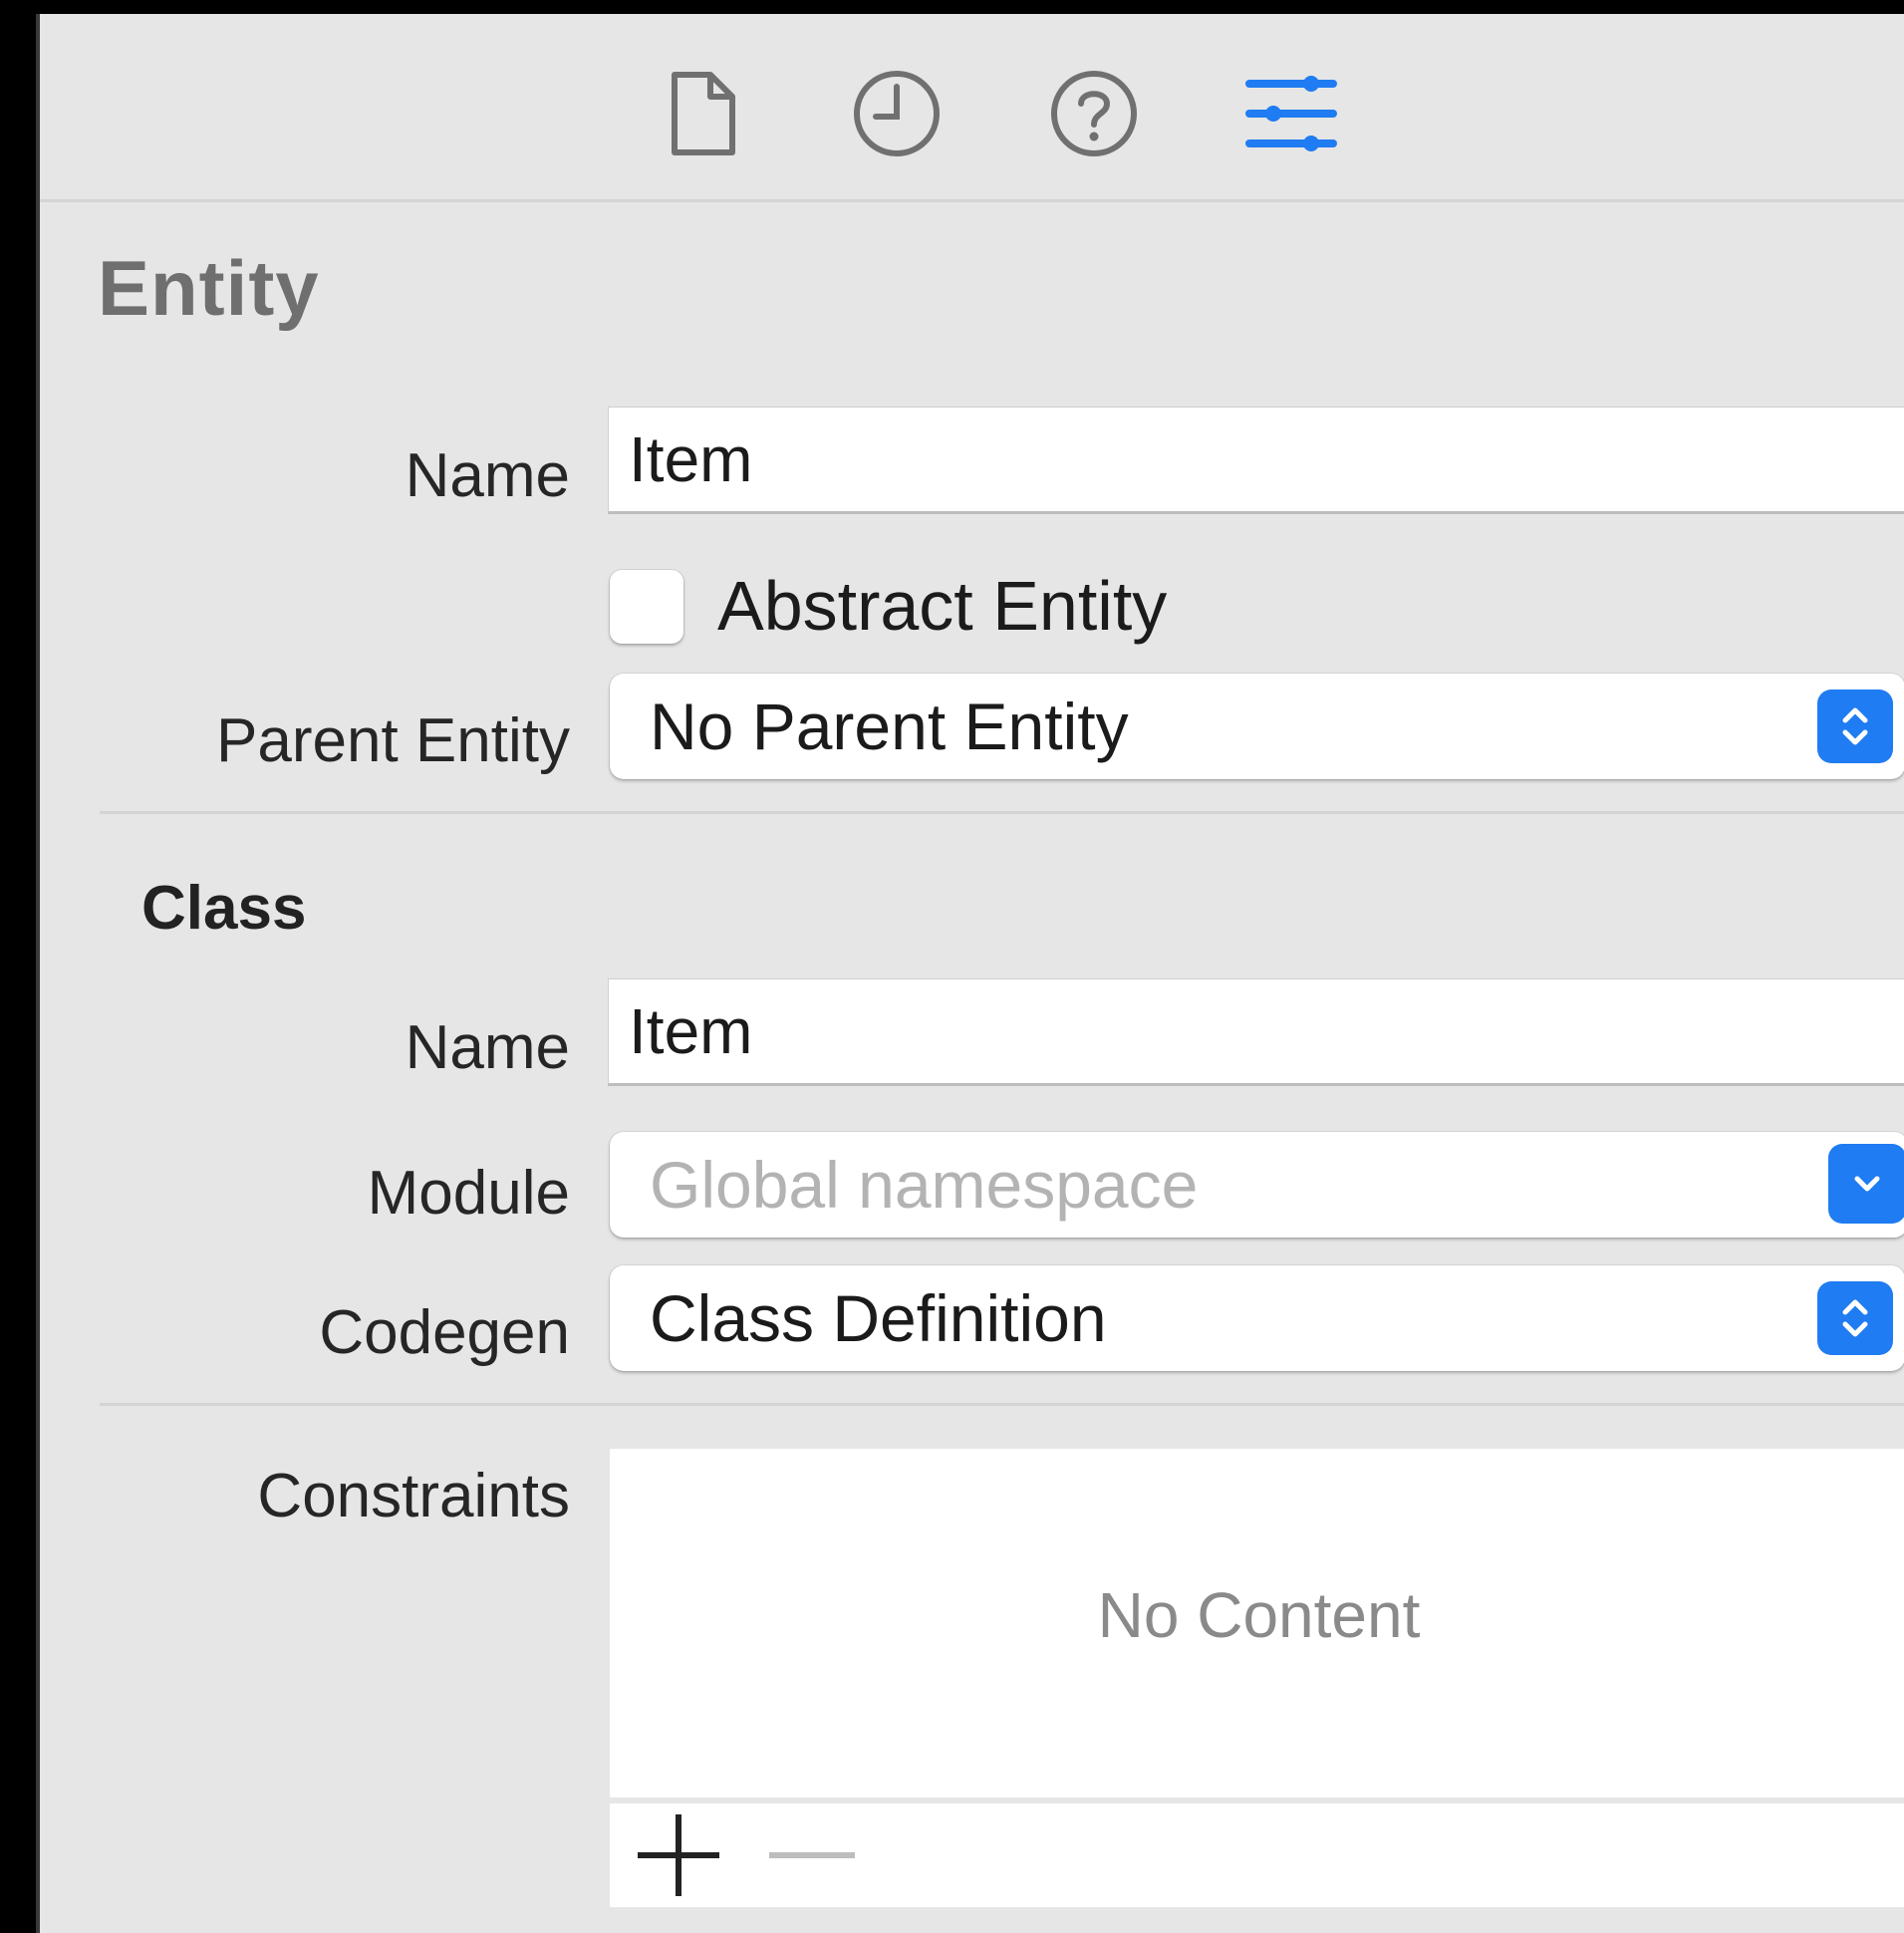  Describe the element at coordinates (1259, 1615) in the screenshot. I see `no-content-text: No Content` at that location.